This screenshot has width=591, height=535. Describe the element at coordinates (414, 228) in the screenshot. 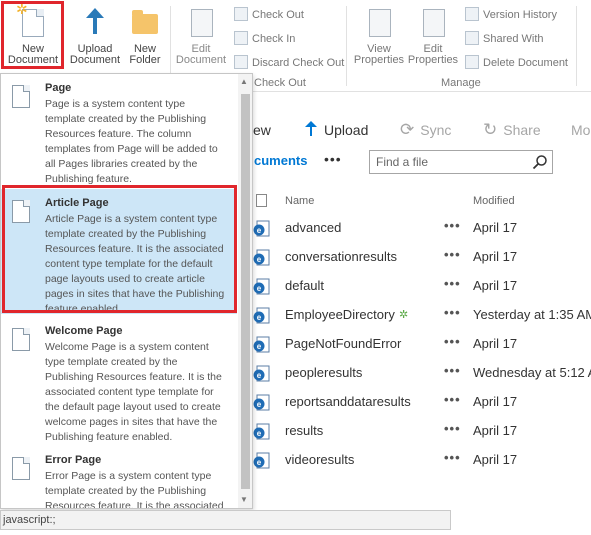

I see `table-row: e advanced ••• April 17` at that location.